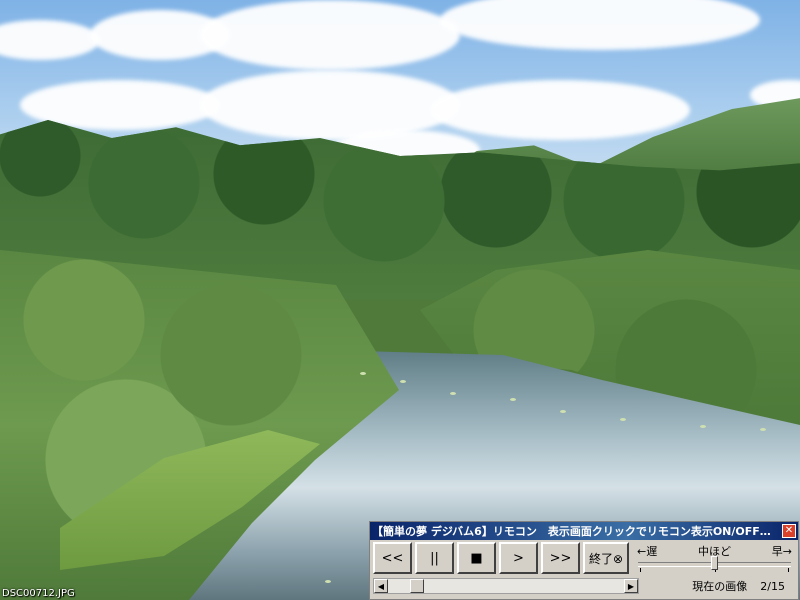 The image size is (800, 600). I want to click on speed-control: ←遅 中ほど 早→, so click(714, 559).